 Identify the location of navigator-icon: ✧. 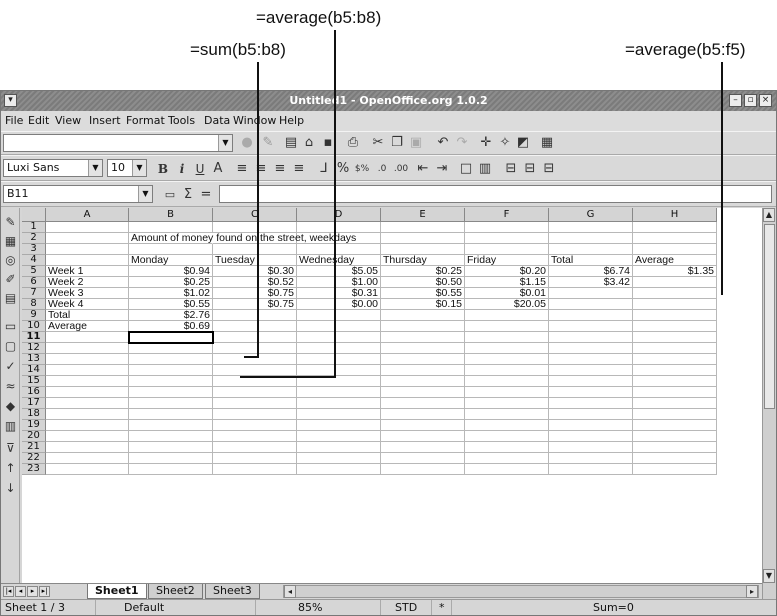
(505, 143).